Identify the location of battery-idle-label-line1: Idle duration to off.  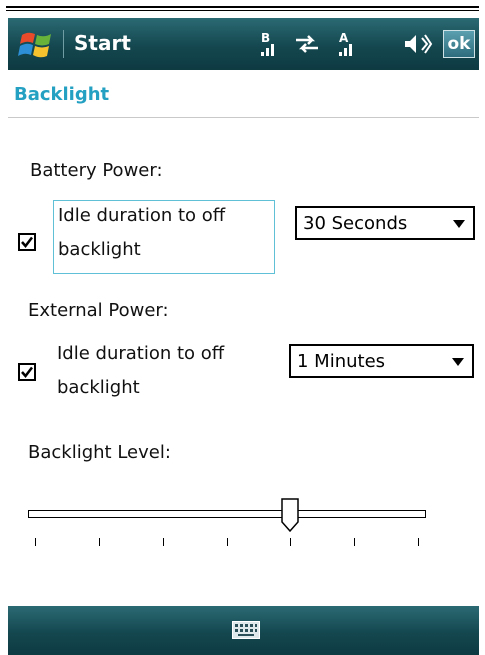
(142, 215).